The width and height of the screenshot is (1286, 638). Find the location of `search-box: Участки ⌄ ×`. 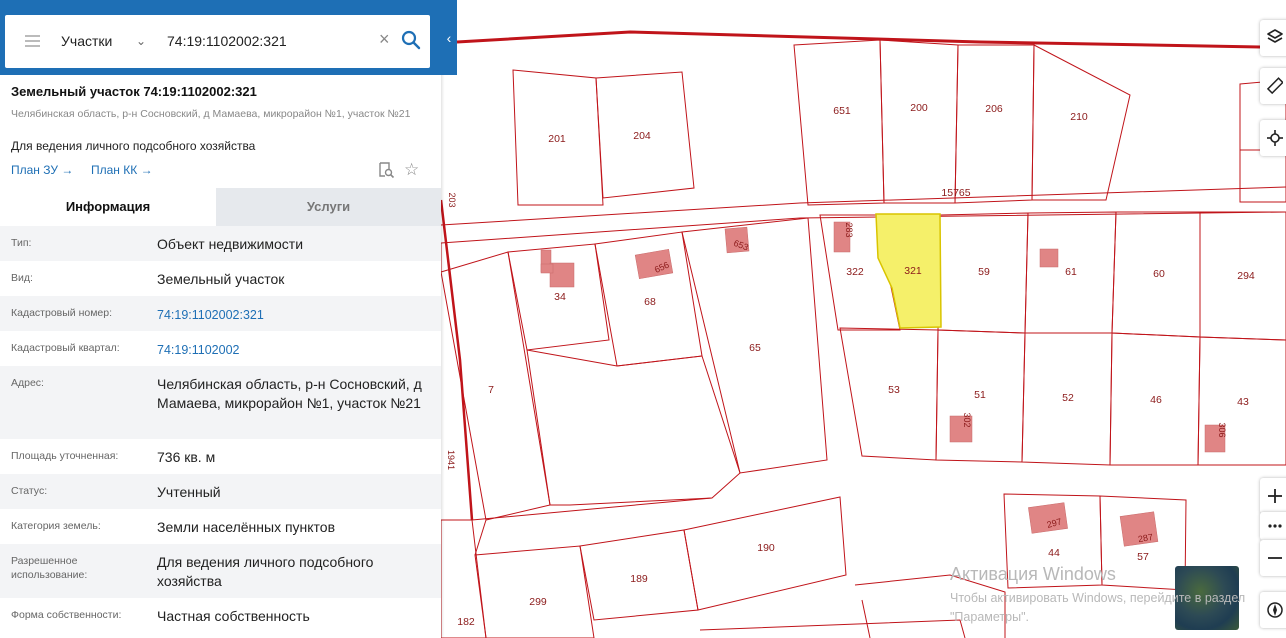

search-box: Участки ⌄ × is located at coordinates (217, 41).